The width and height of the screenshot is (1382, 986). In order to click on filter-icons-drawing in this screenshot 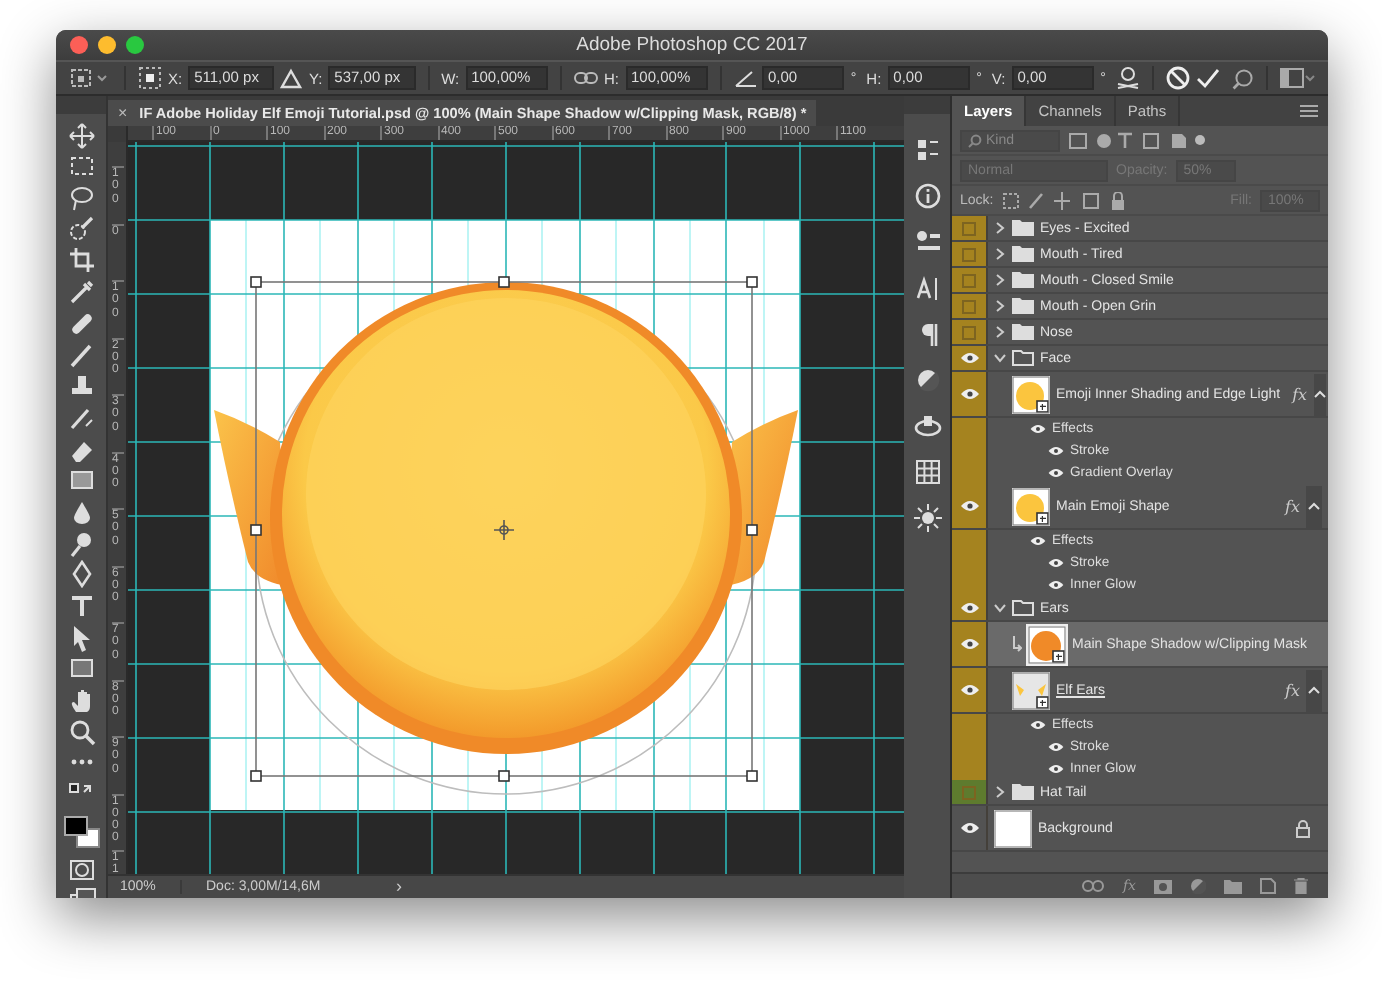, I will do `click(1138, 140)`.